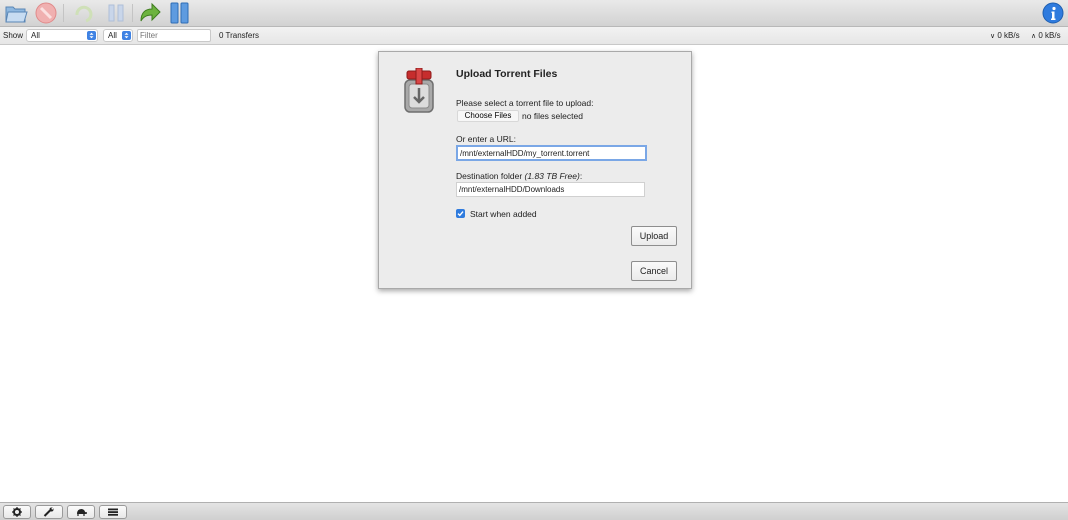 The width and height of the screenshot is (1068, 520). I want to click on info-icon, so click(1053, 13).